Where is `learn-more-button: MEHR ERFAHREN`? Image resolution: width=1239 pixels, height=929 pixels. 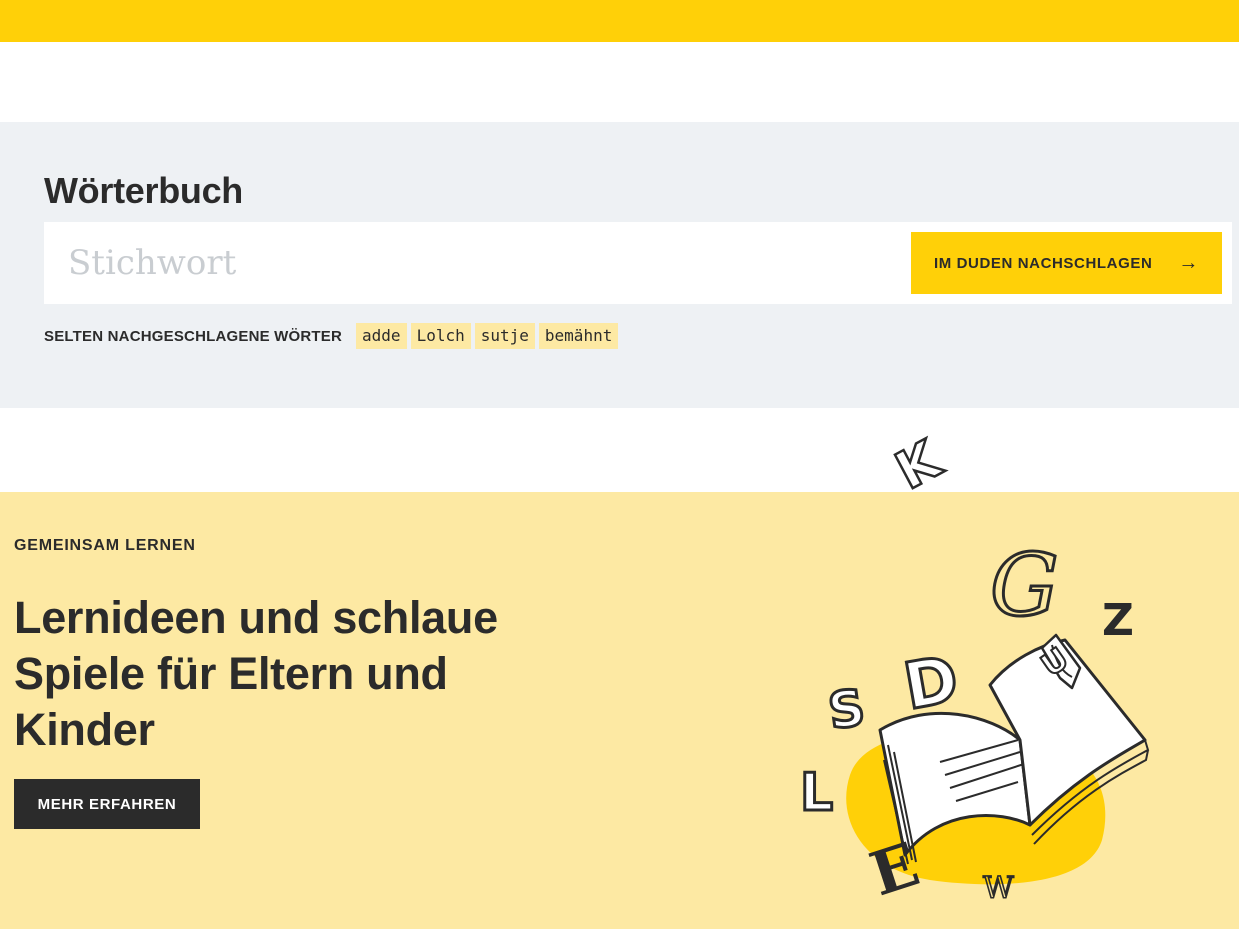 learn-more-button: MEHR ERFAHREN is located at coordinates (107, 804).